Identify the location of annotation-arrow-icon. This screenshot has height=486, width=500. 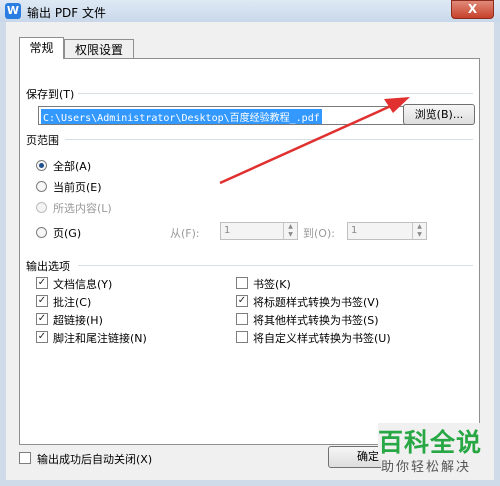
(314, 141).